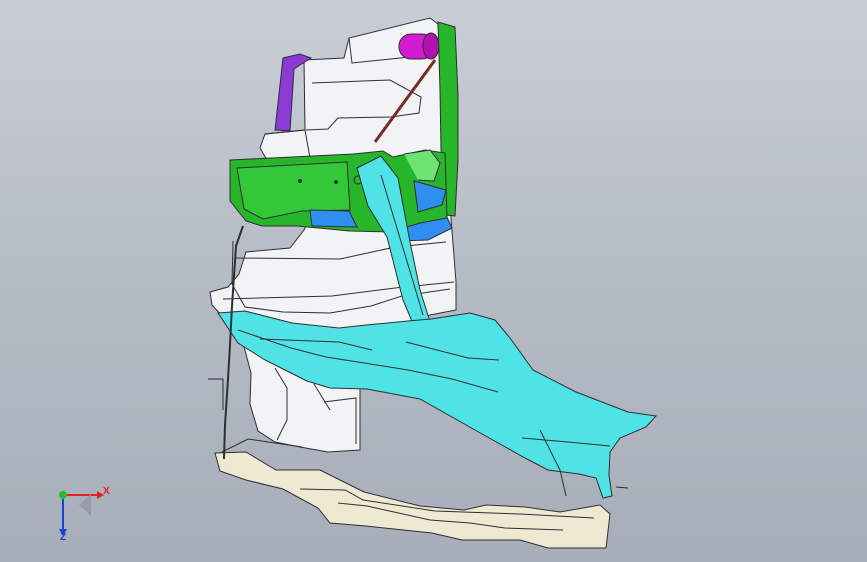 This screenshot has height=562, width=867. Describe the element at coordinates (63, 537) in the screenshot. I see `z-axis-label: Z` at that location.